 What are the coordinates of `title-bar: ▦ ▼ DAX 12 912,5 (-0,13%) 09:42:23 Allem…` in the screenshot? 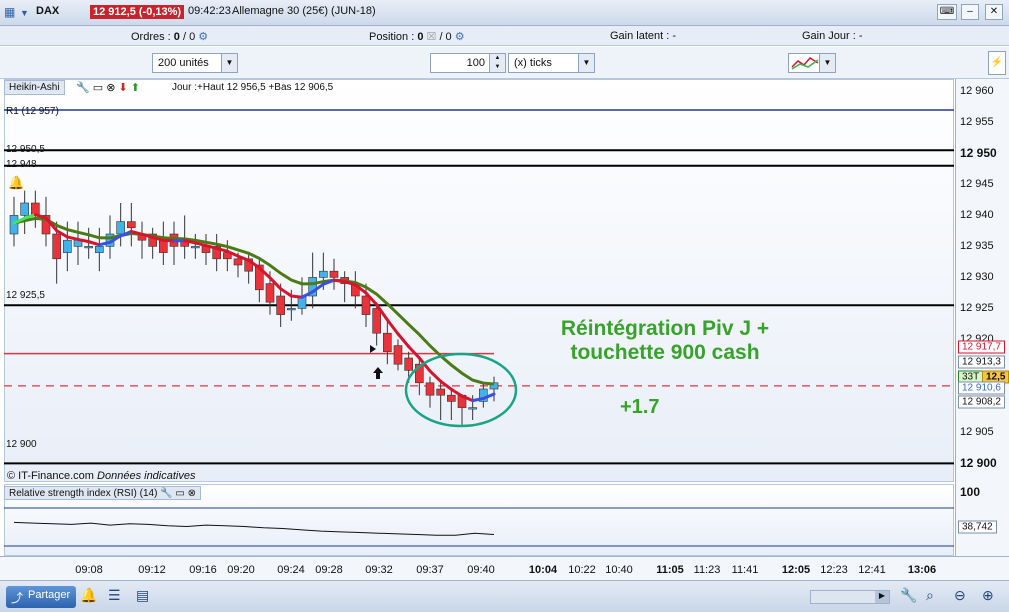 It's located at (504, 13).